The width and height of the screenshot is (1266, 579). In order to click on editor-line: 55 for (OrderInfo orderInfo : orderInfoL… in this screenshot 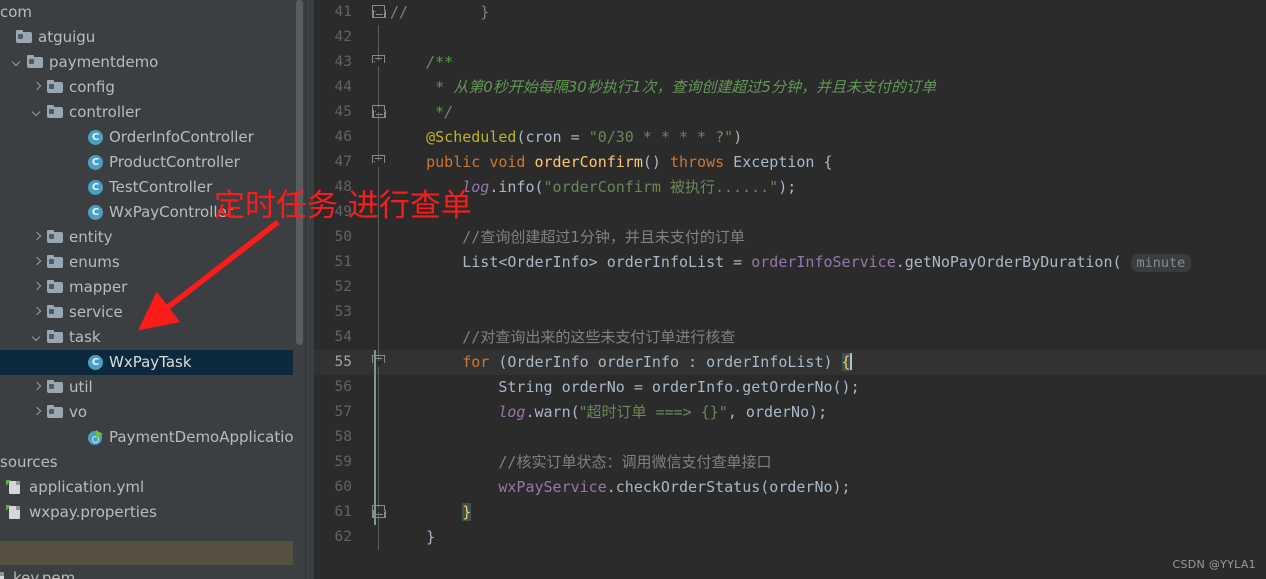, I will do `click(790, 362)`.